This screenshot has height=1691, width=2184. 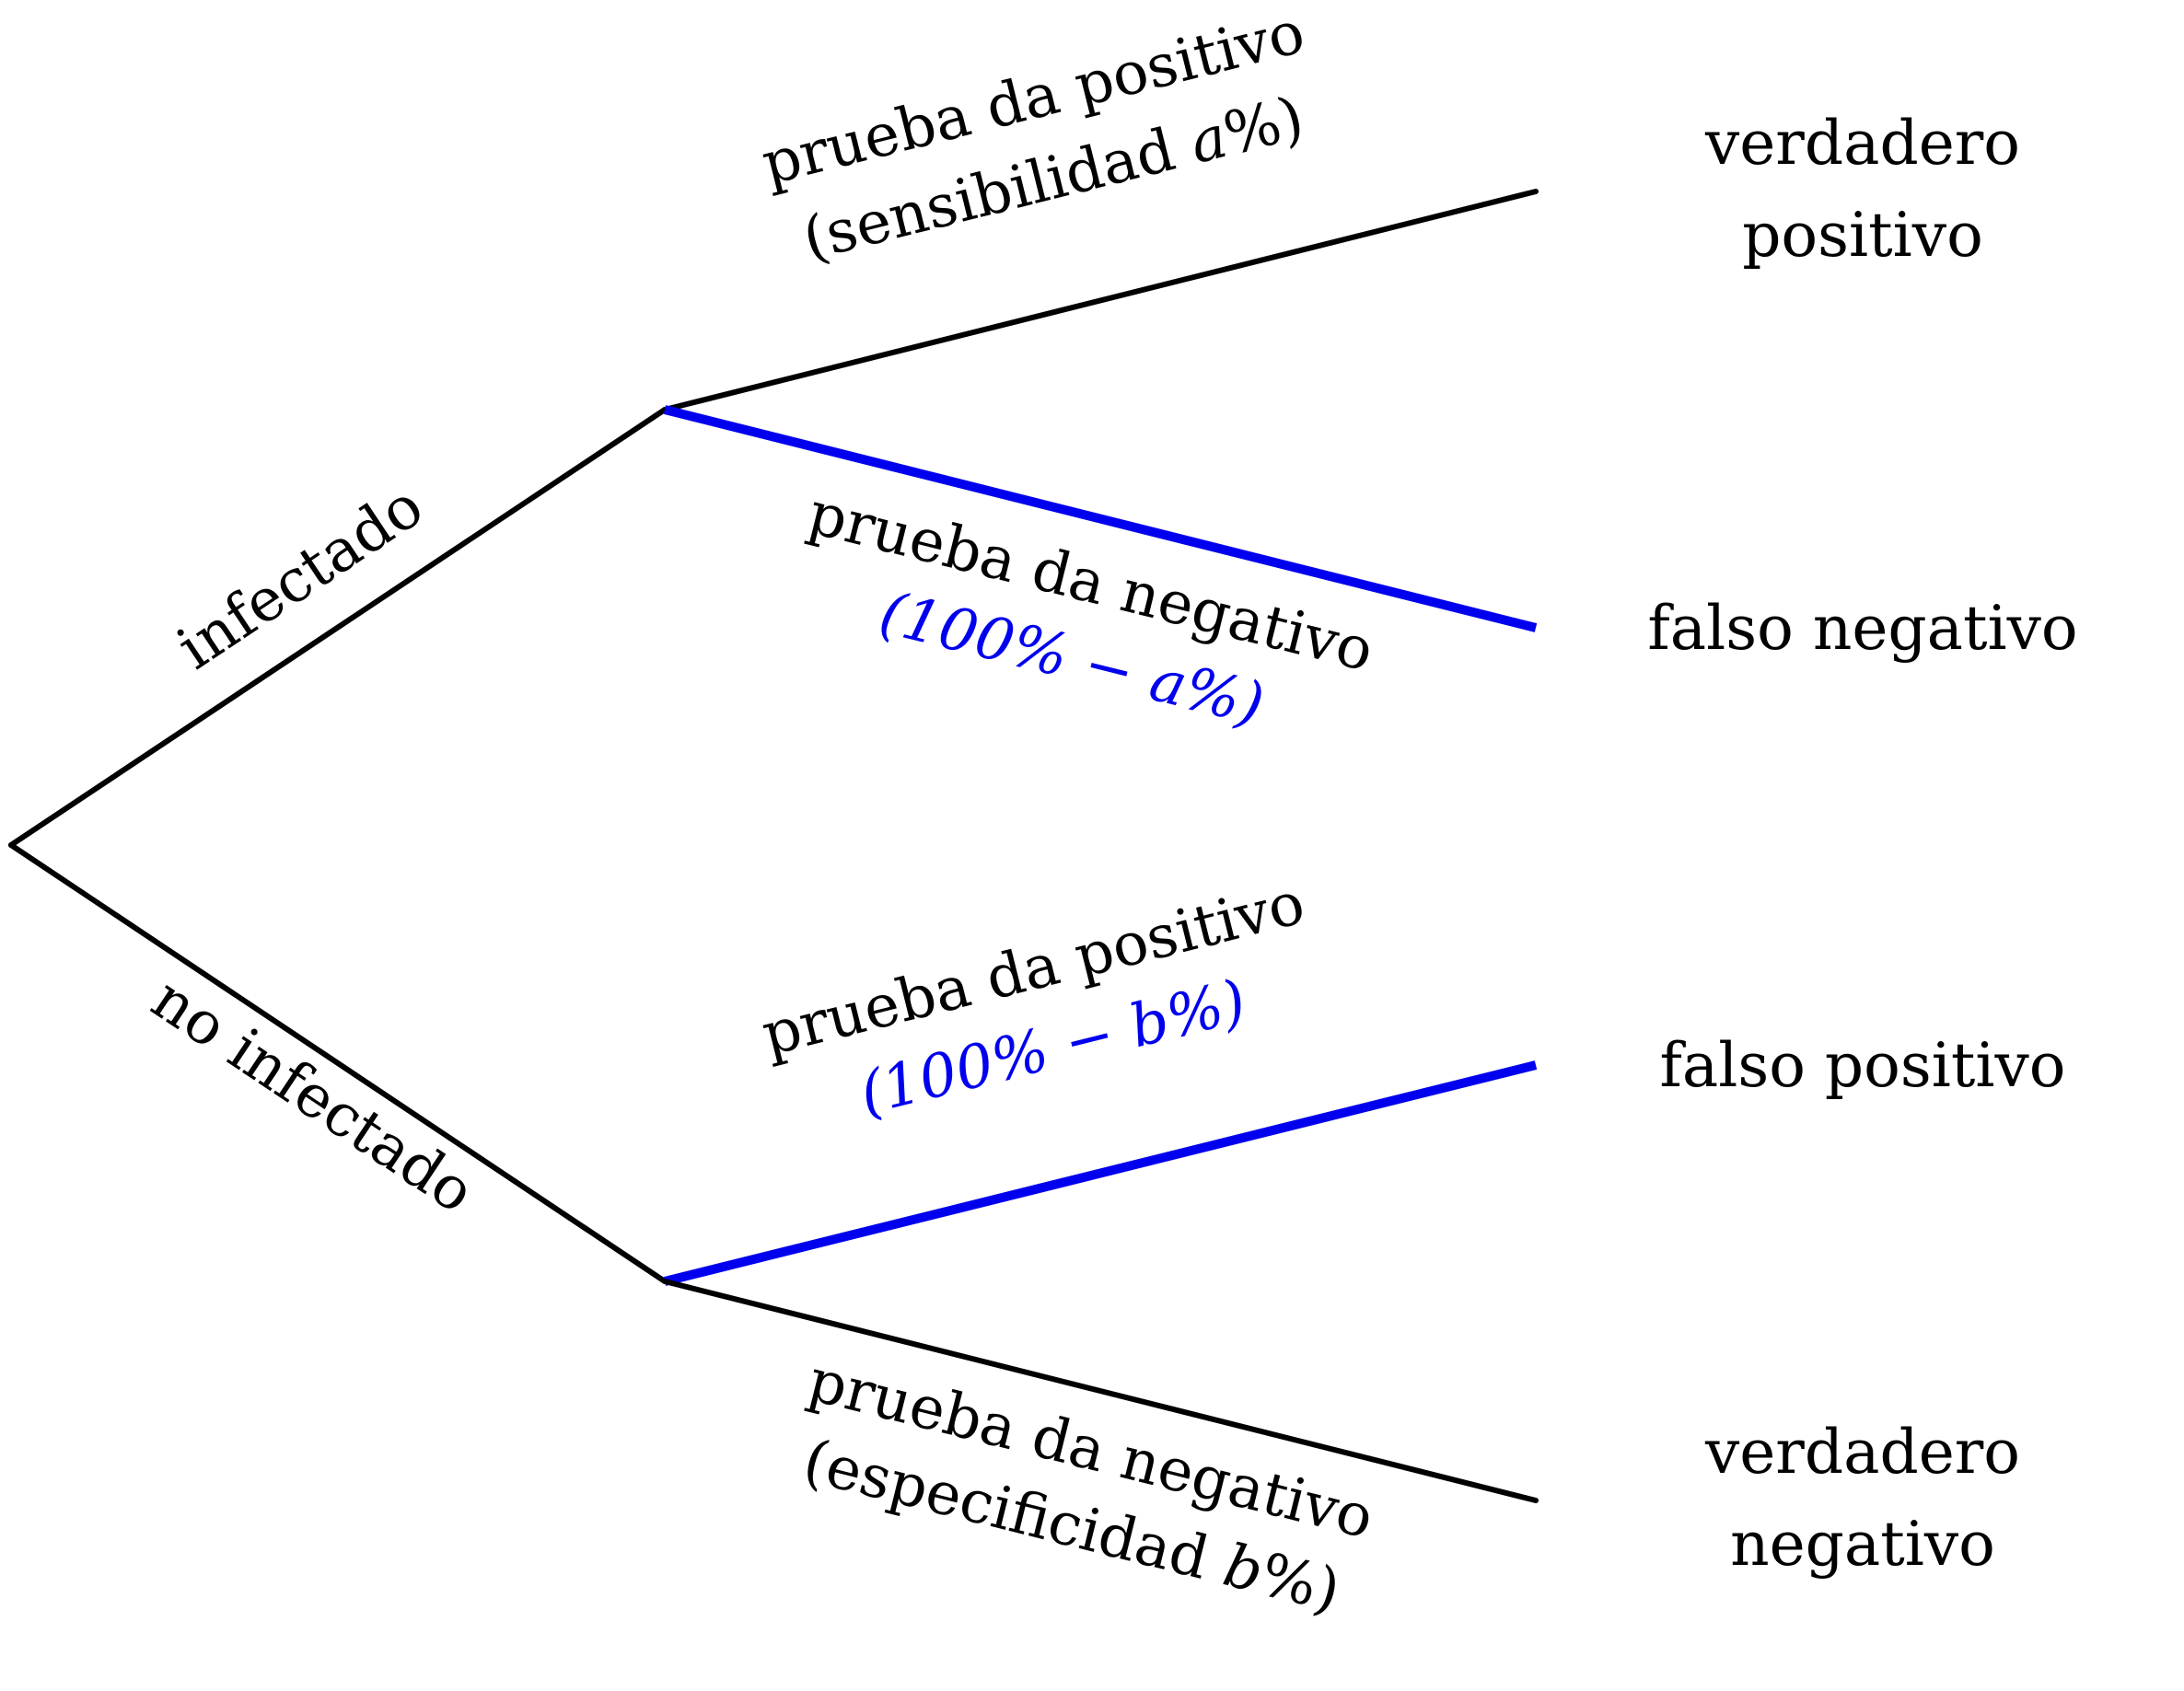 What do you see at coordinates (1862, 1544) in the screenshot?
I see `svg-text: negativo` at bounding box center [1862, 1544].